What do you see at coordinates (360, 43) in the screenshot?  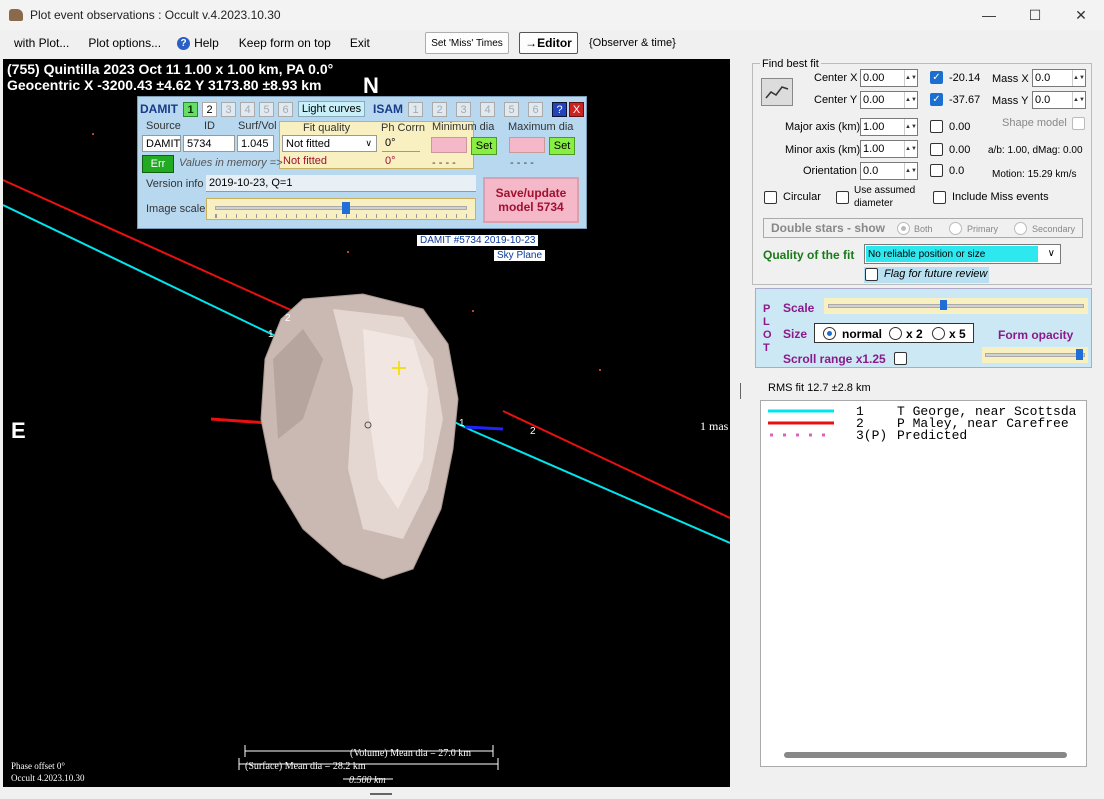 I see `menu-exit: Exit` at bounding box center [360, 43].